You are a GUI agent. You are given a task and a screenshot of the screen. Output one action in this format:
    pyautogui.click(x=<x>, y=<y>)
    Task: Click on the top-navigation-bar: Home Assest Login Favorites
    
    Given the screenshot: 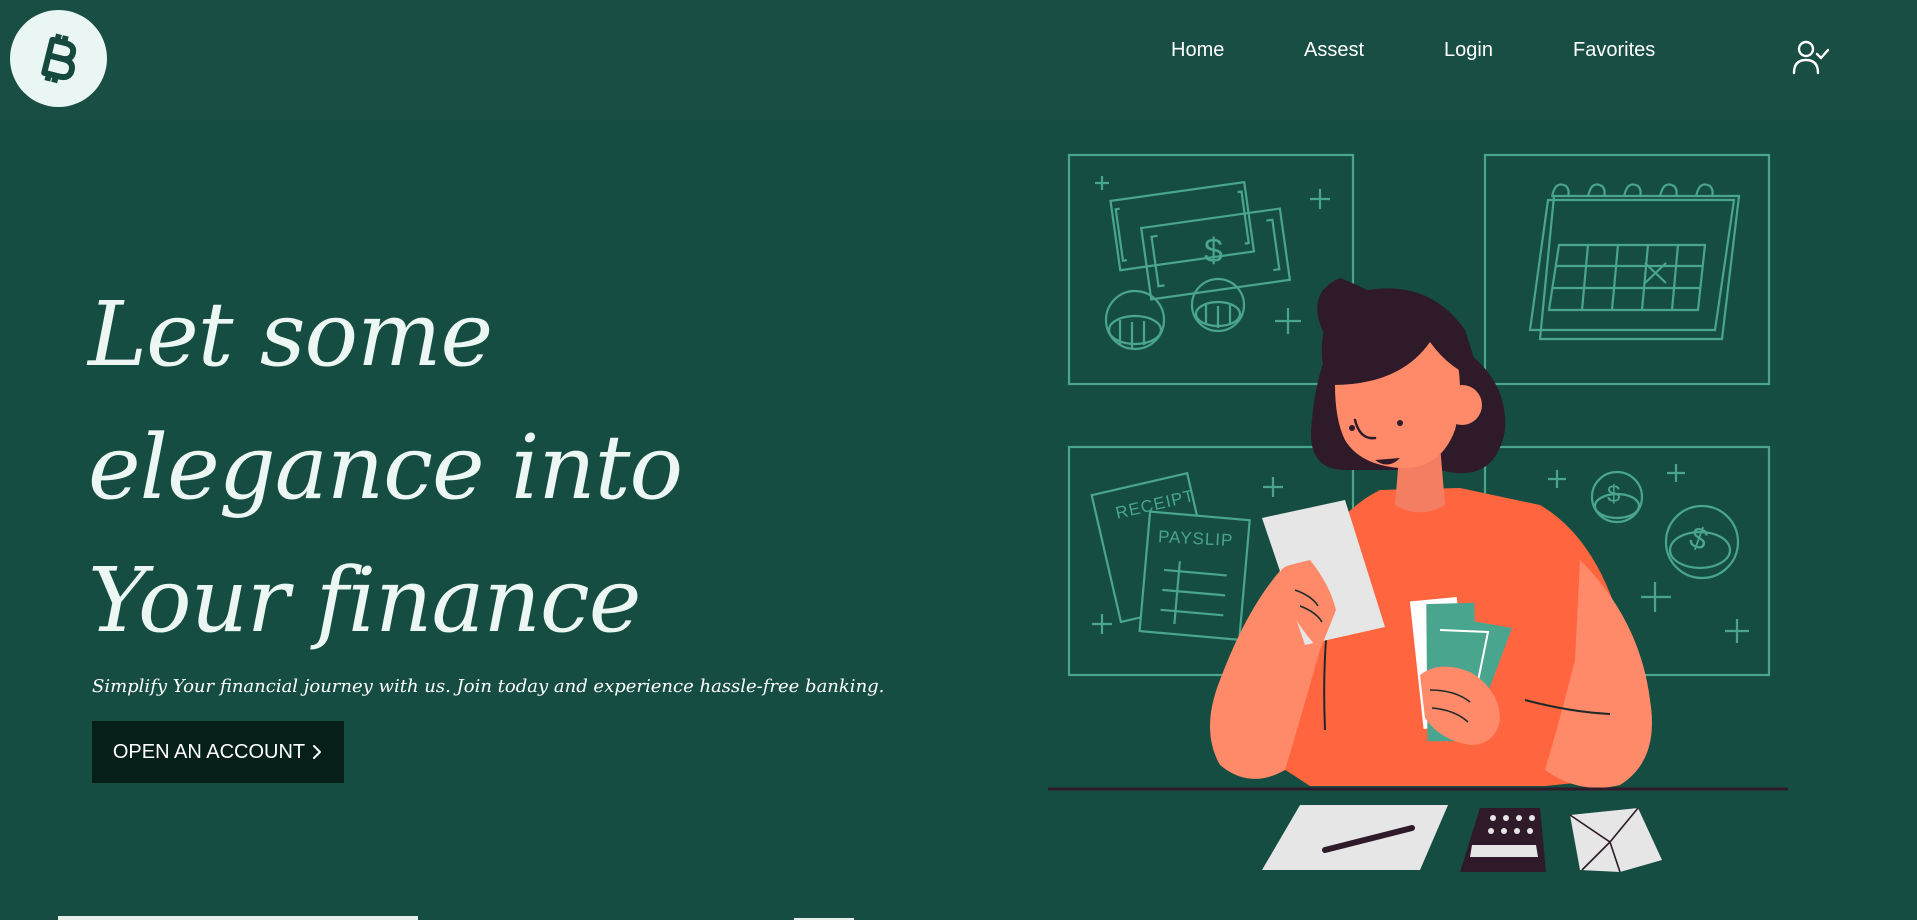 What is the action you would take?
    pyautogui.click(x=958, y=58)
    